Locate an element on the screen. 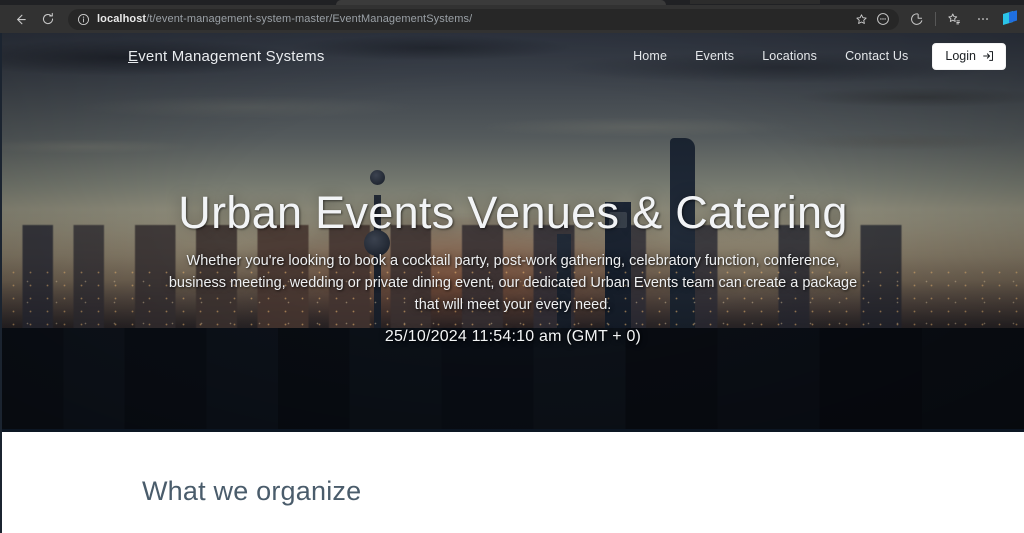  nav-link-events: Events is located at coordinates (714, 56).